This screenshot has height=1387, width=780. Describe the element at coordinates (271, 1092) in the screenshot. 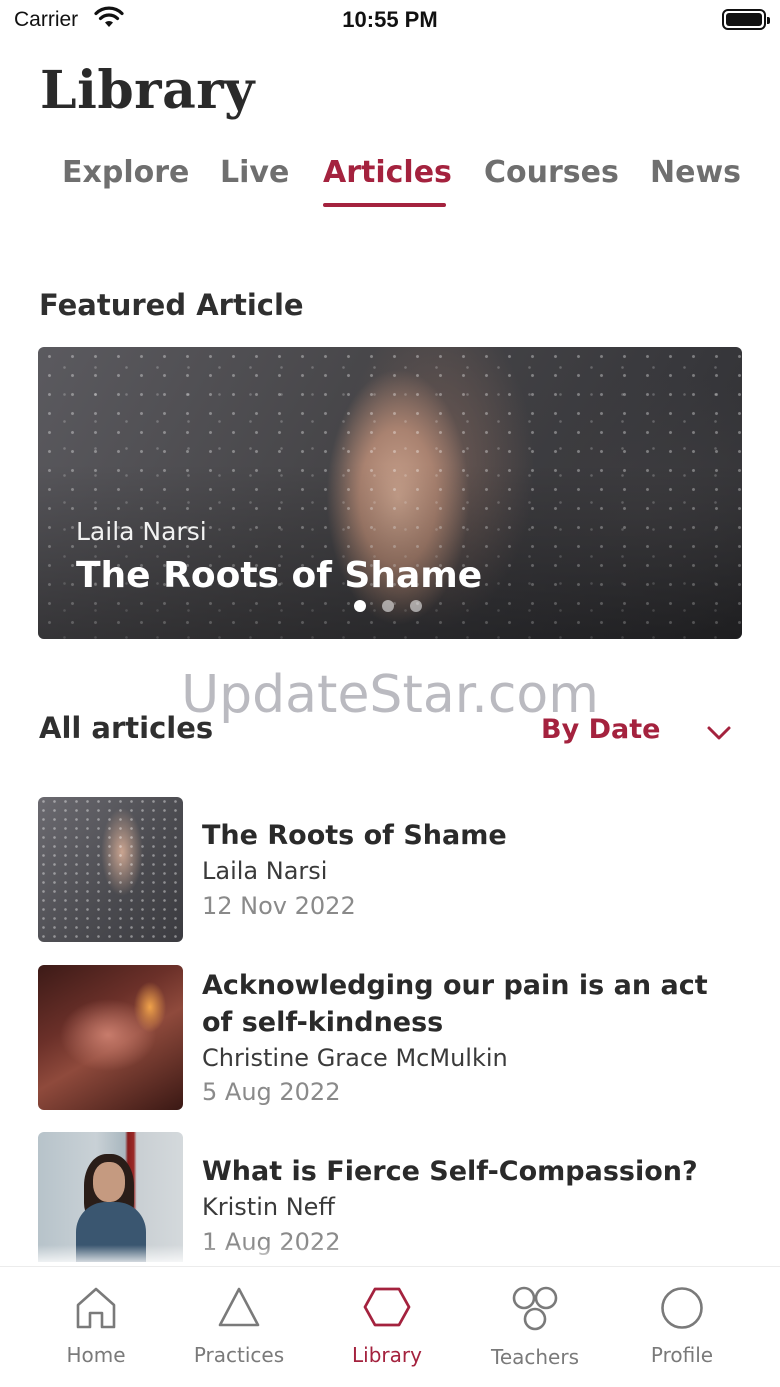

I see `article-date: 5 Aug 2022` at that location.